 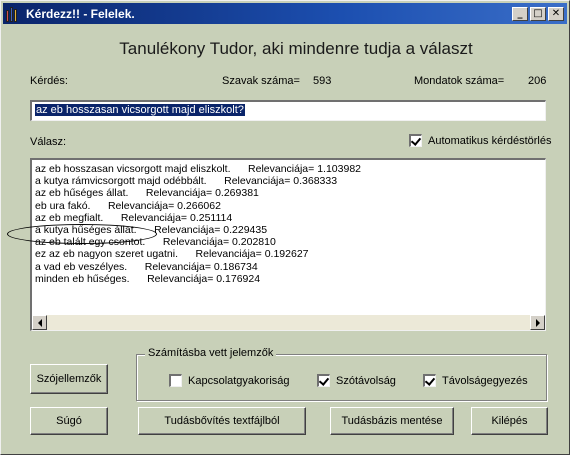 What do you see at coordinates (80, 13) in the screenshot?
I see `window-title: Kérdezz!! - Felelek.` at bounding box center [80, 13].